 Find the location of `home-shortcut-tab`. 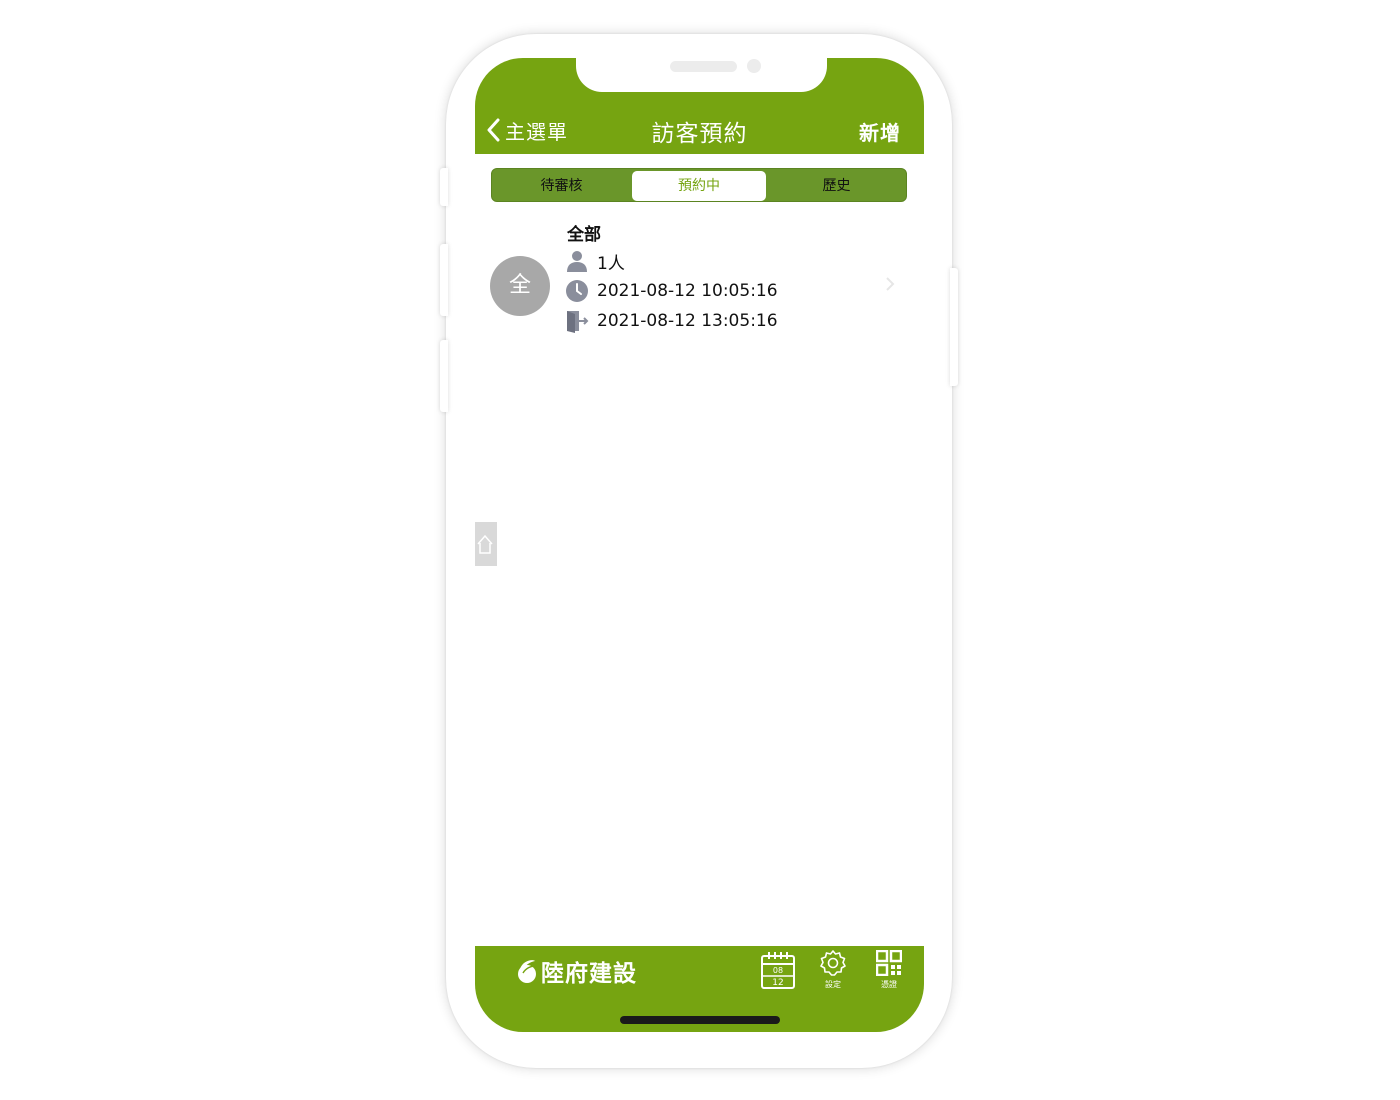

home-shortcut-tab is located at coordinates (486, 544).